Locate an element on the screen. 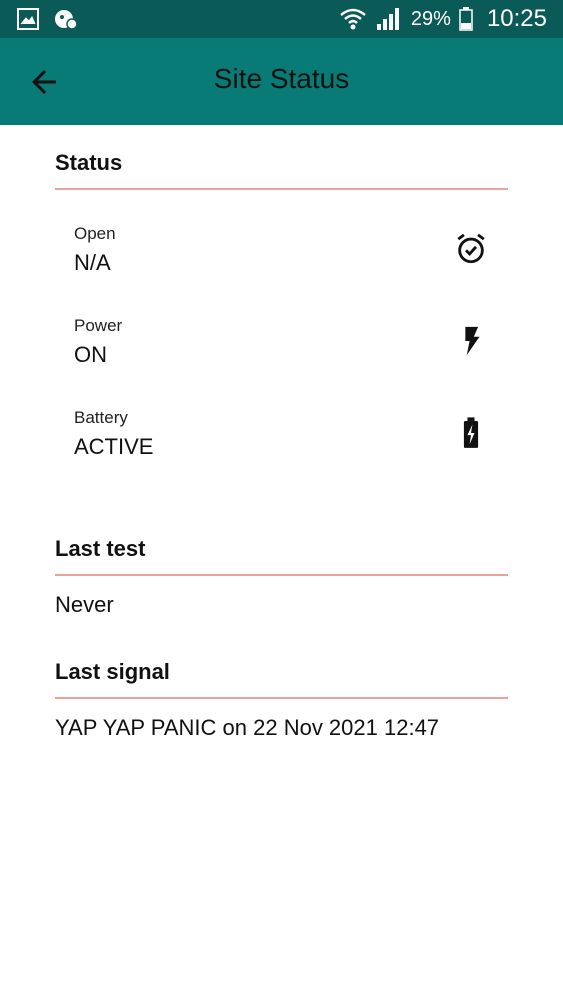  last-signal-value: YAP YAP PANIC on 22 Nov 2021 12:47 is located at coordinates (247, 727).